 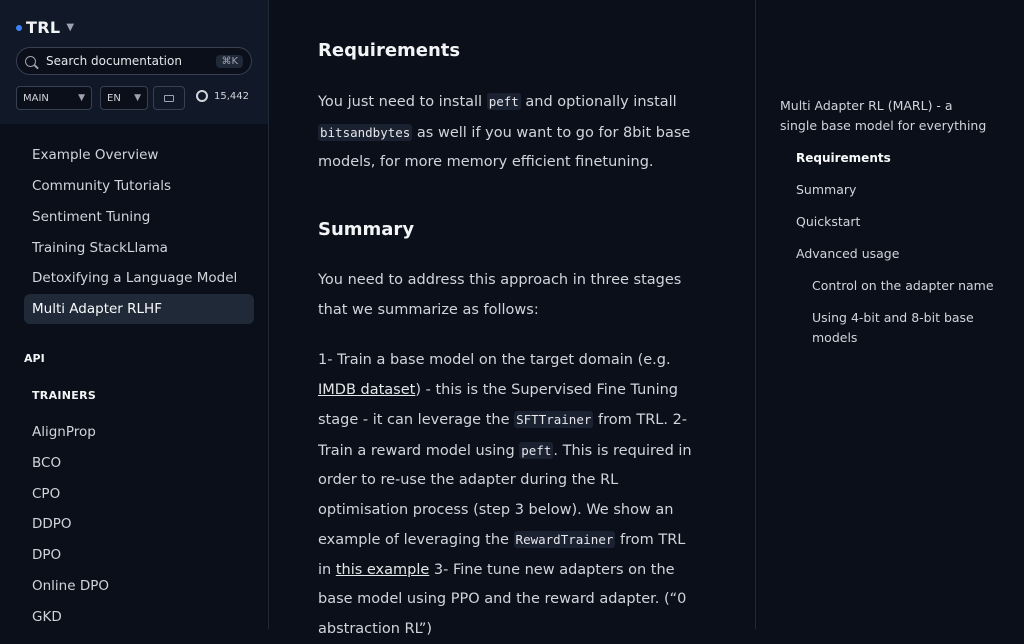 I want to click on text: and optionally install, so click(x=598, y=102).